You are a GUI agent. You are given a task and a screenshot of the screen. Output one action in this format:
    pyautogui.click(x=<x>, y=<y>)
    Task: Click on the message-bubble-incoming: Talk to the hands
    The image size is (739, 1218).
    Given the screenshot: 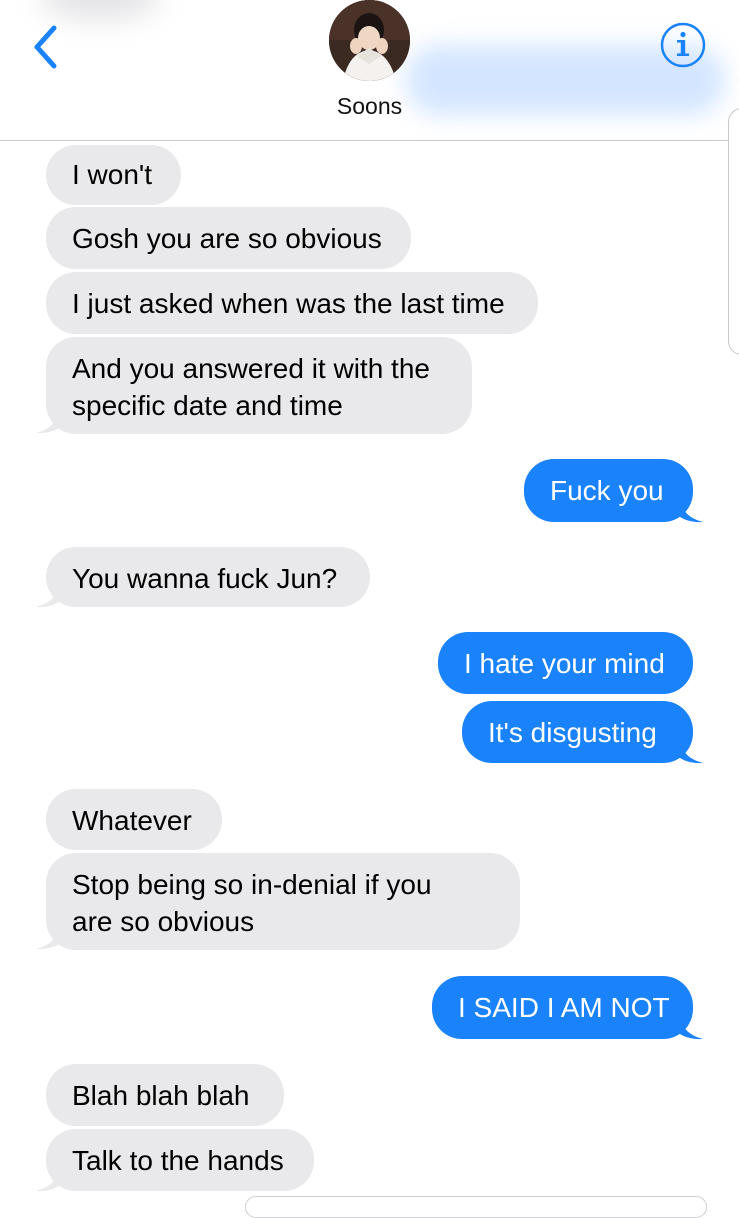 What is the action you would take?
    pyautogui.click(x=180, y=1160)
    